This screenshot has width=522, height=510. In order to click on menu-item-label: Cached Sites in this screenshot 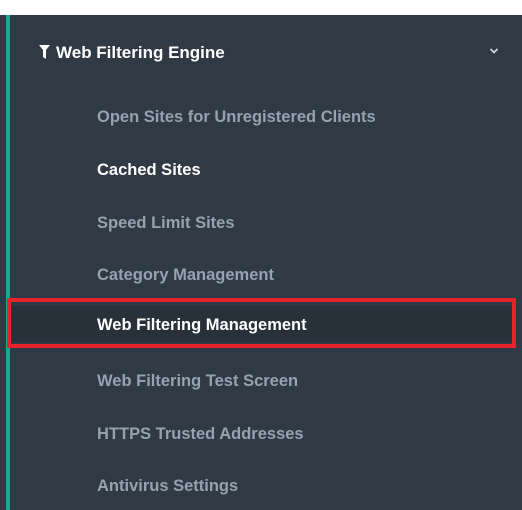, I will do `click(149, 170)`.